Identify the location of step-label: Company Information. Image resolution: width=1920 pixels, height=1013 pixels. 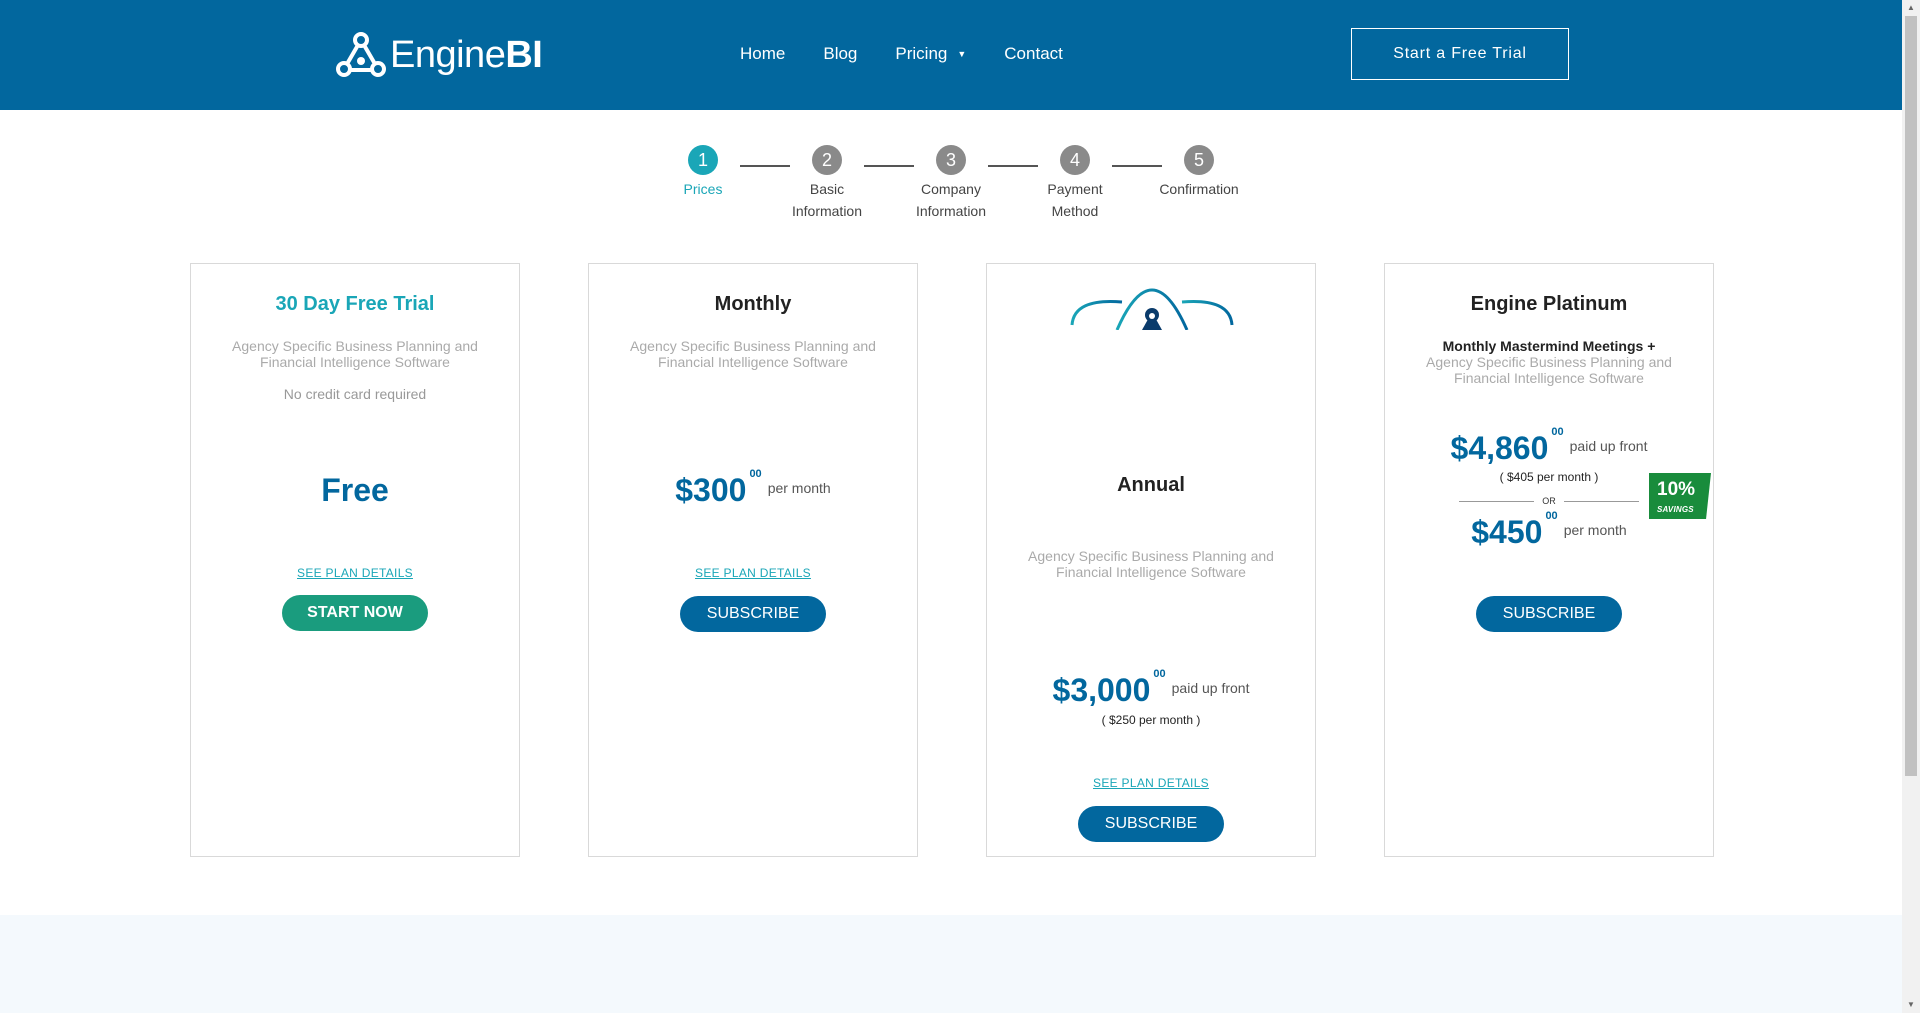
(951, 200).